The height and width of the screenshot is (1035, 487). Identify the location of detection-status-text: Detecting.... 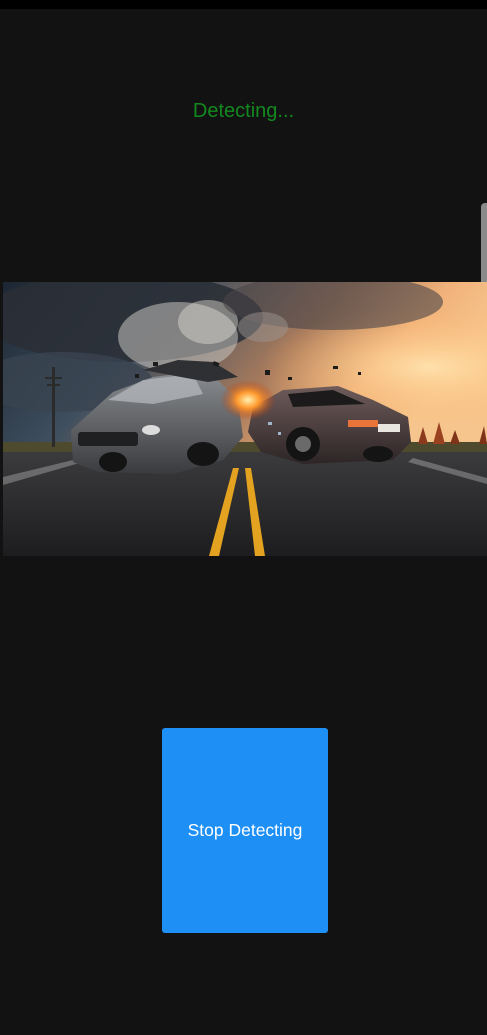
(243, 111).